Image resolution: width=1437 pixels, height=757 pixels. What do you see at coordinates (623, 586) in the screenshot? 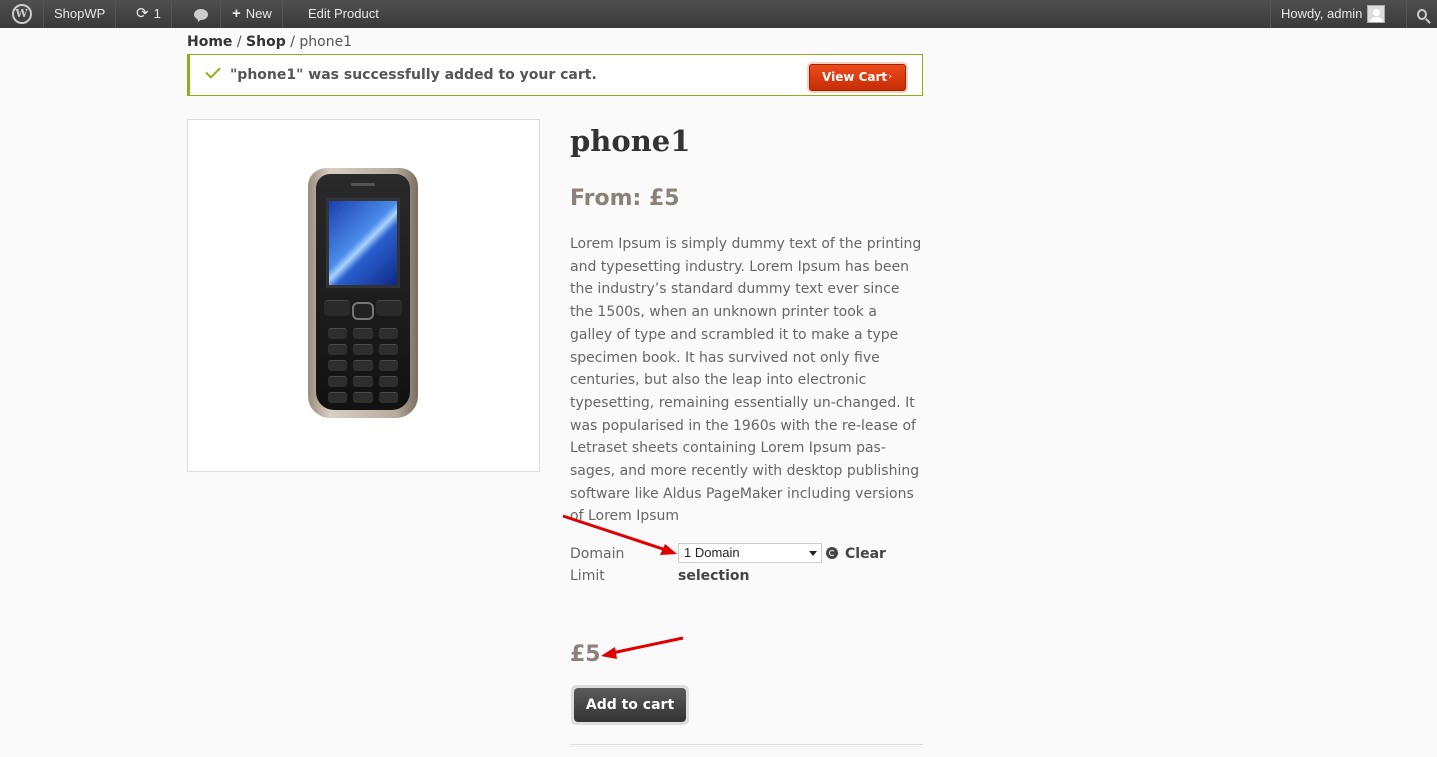
I see `annotation-arrows` at bounding box center [623, 586].